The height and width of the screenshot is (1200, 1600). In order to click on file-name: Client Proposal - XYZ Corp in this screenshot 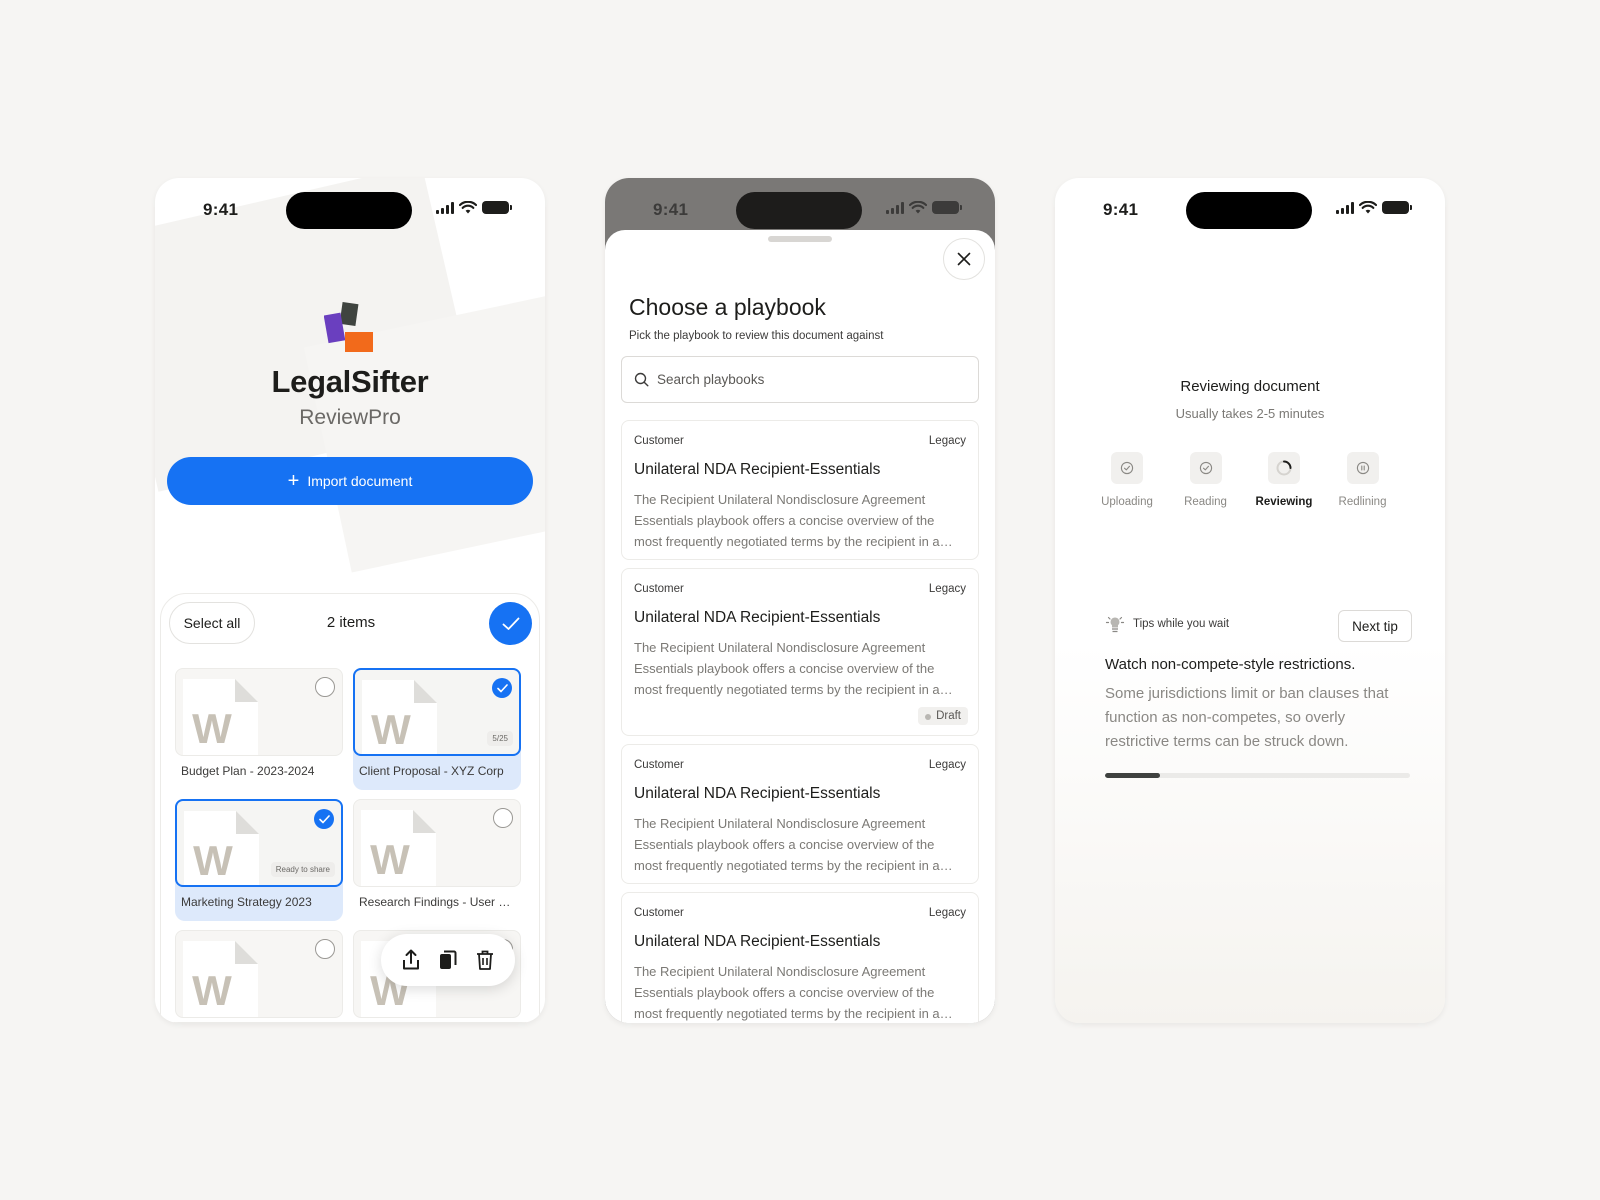, I will do `click(431, 771)`.